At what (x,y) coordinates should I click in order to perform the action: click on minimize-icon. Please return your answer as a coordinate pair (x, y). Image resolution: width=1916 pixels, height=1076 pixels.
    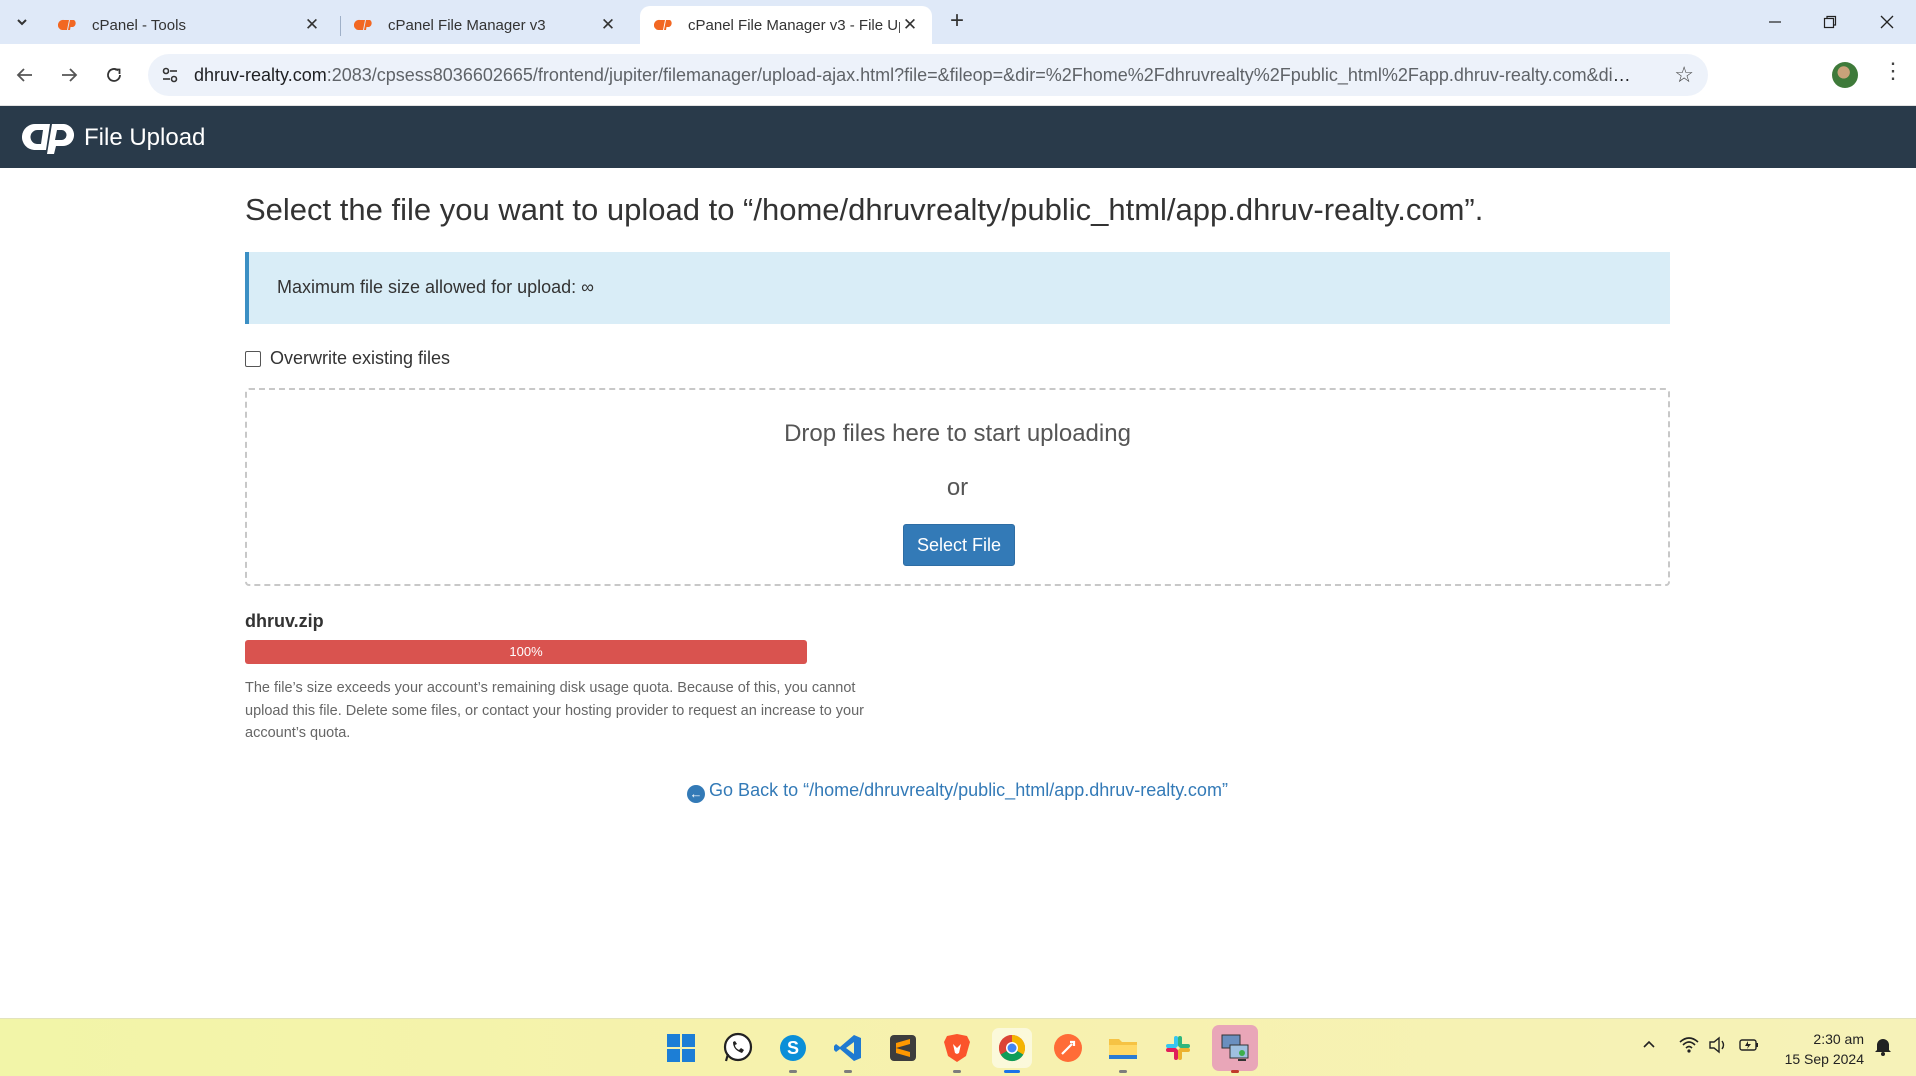
    Looking at the image, I should click on (1775, 22).